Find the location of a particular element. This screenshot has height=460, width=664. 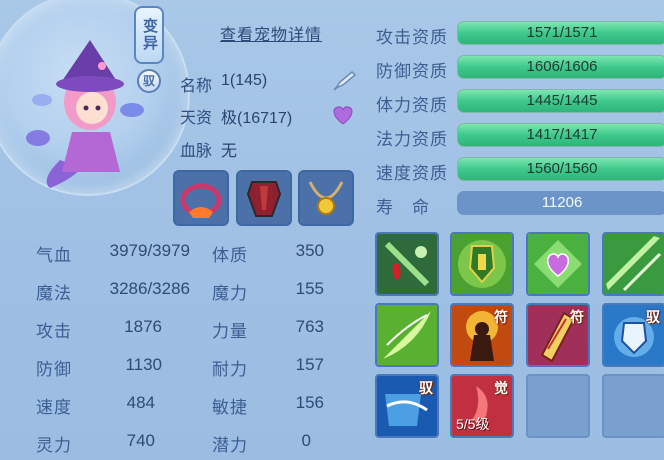

stat-value-spirit: 740 is located at coordinates (140, 440).